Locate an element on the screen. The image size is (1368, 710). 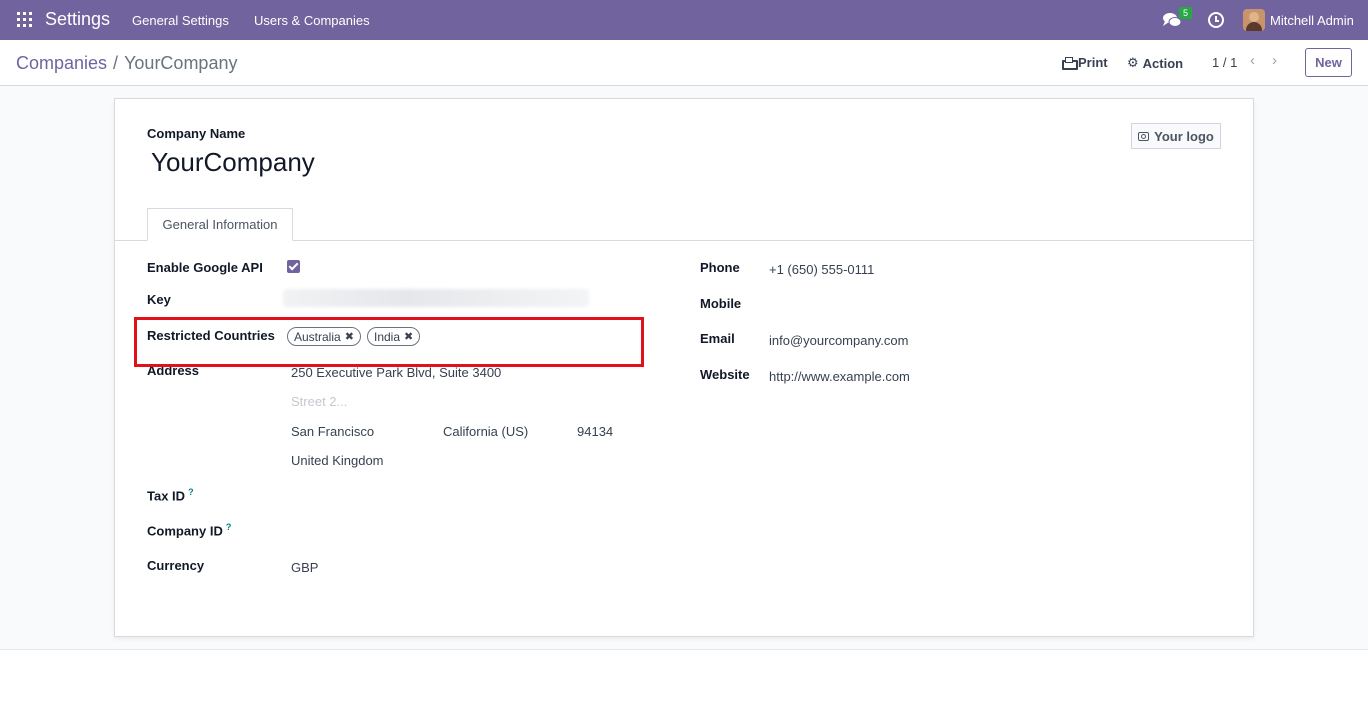
company-name-label: Company Name is located at coordinates (196, 133).